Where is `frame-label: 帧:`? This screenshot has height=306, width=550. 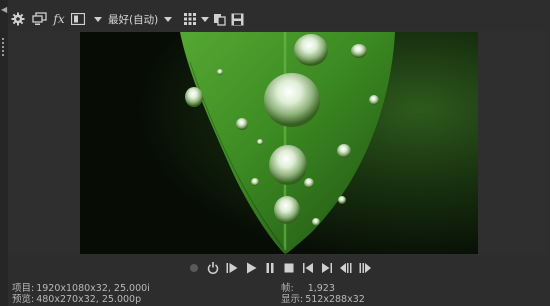 frame-label: 帧: is located at coordinates (287, 288).